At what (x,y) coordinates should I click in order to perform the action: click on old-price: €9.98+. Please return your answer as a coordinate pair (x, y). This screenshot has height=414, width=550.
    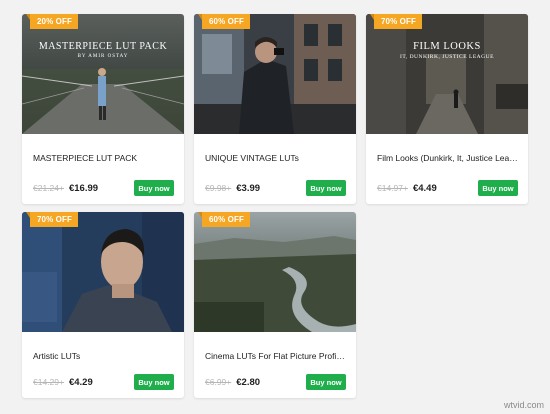
    Looking at the image, I should click on (218, 188).